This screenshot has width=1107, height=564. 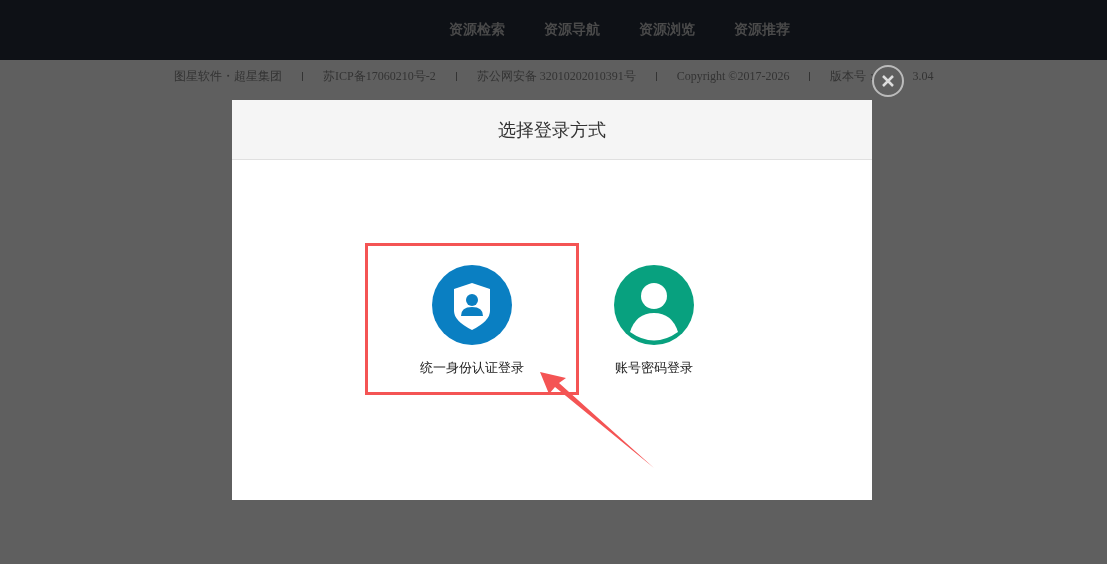 I want to click on login-option: 统一身份认证登录, so click(x=472, y=319).